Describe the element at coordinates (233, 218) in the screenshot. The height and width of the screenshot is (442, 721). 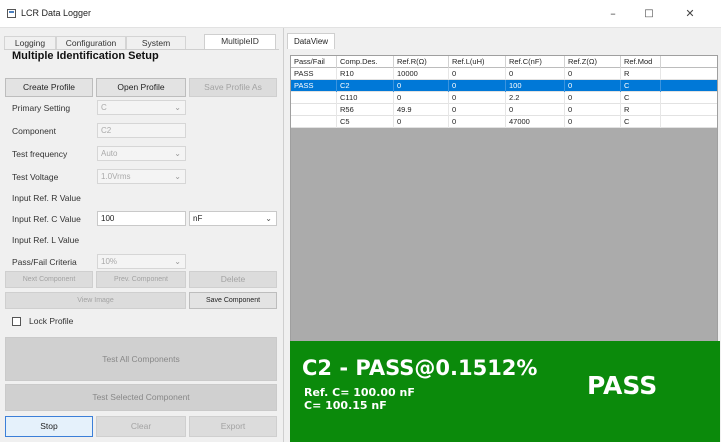
I see `ref-c-unit-select: nF ⌄` at that location.